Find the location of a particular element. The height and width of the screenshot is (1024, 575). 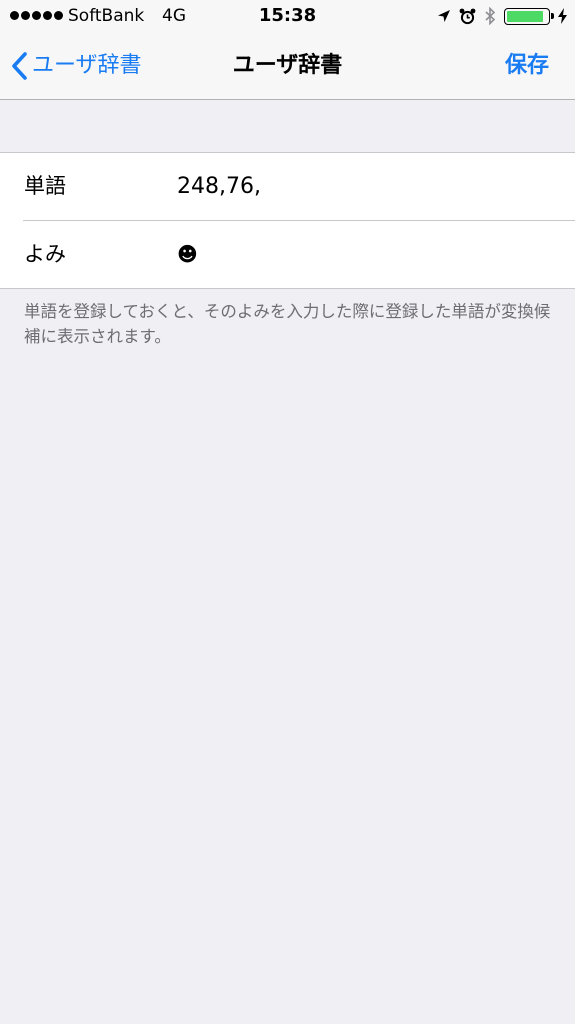

status-bar: SoftBank 4G 15:38 is located at coordinates (287, 17).